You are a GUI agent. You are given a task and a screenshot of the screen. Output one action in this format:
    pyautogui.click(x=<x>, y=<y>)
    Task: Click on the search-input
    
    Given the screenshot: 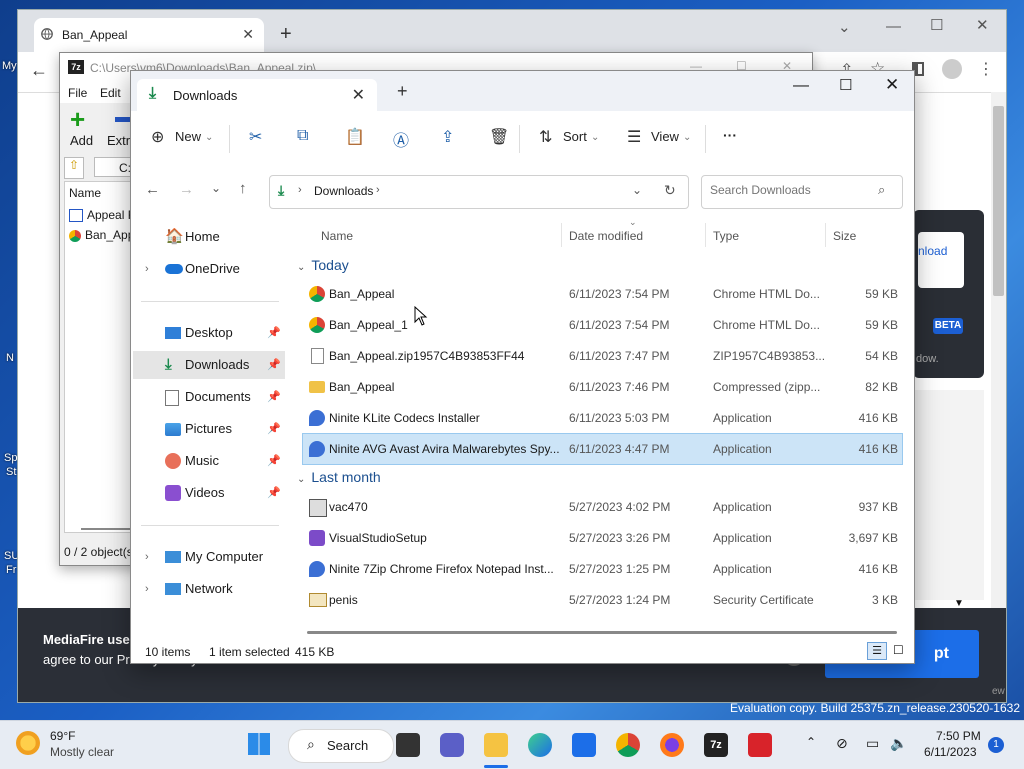 What is the action you would take?
    pyautogui.click(x=790, y=190)
    